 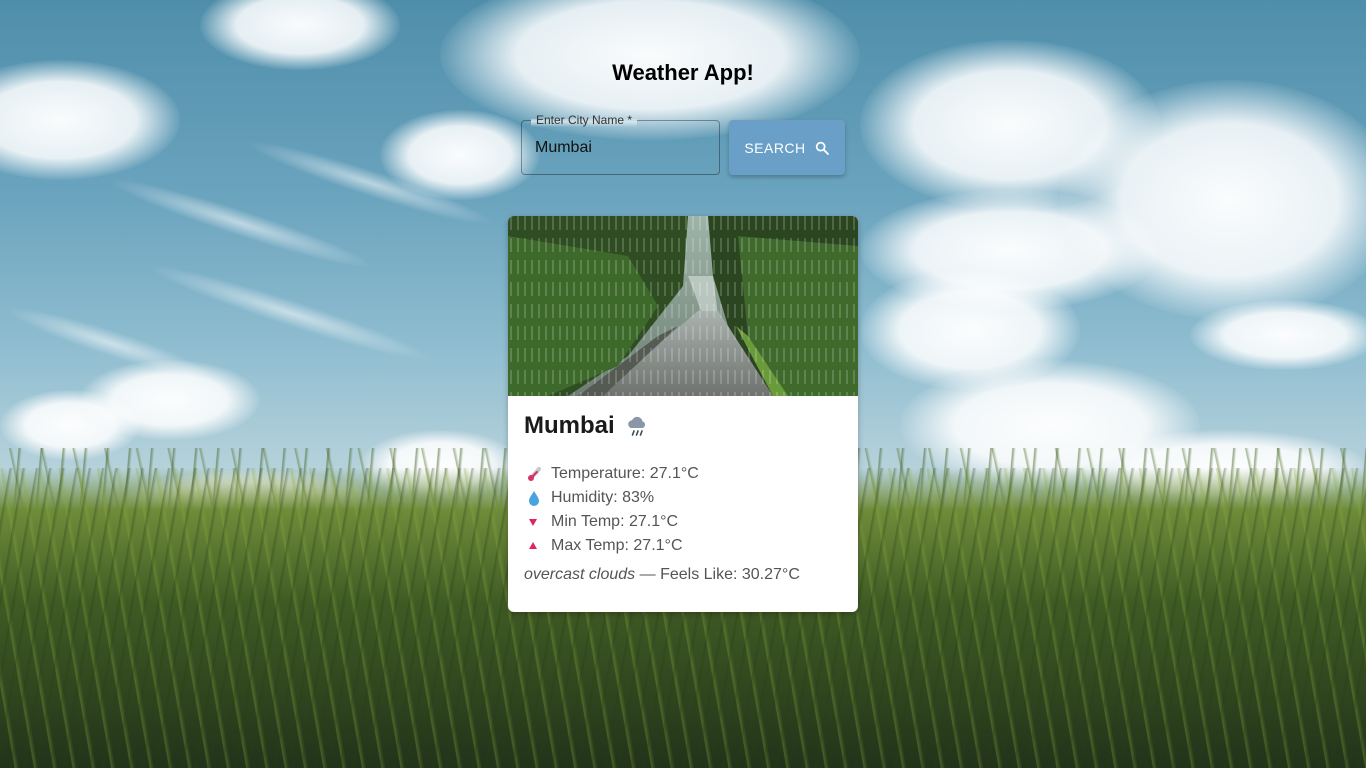 I want to click on search-button: SEARCH, so click(x=787, y=147).